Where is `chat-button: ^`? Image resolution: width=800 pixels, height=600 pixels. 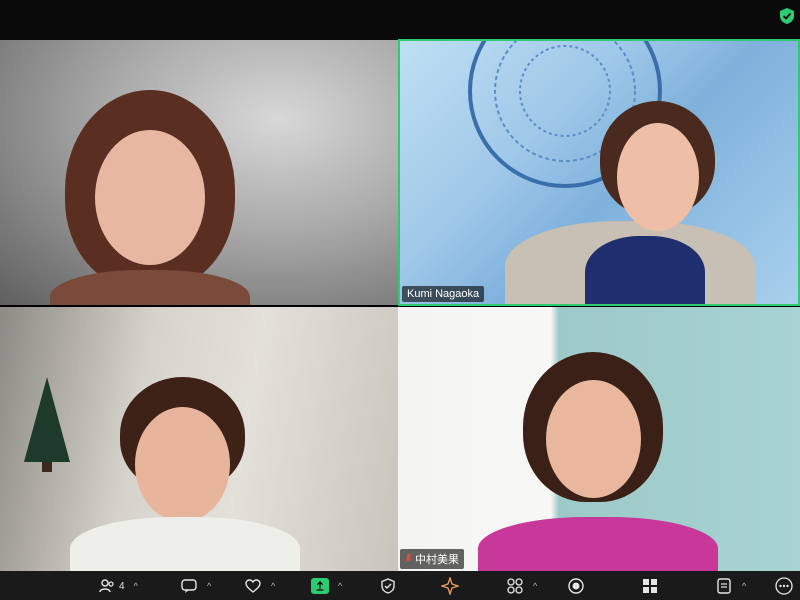 chat-button: ^ is located at coordinates (195, 586).